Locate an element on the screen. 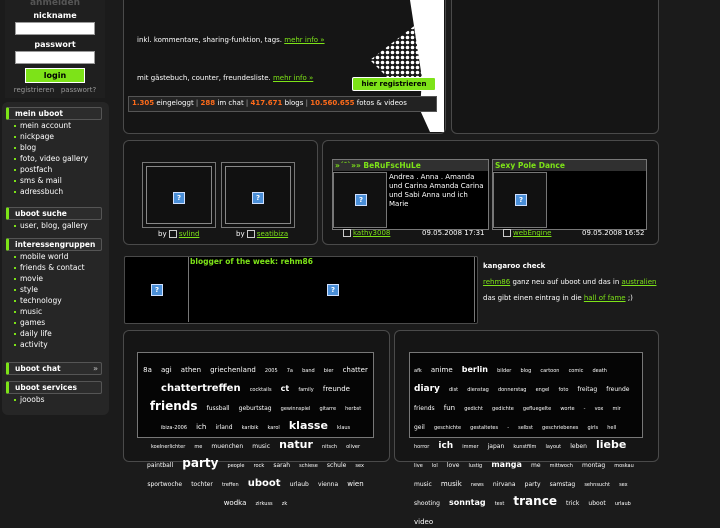 The width and height of the screenshot is (720, 528). tag-link: girls is located at coordinates (593, 428).